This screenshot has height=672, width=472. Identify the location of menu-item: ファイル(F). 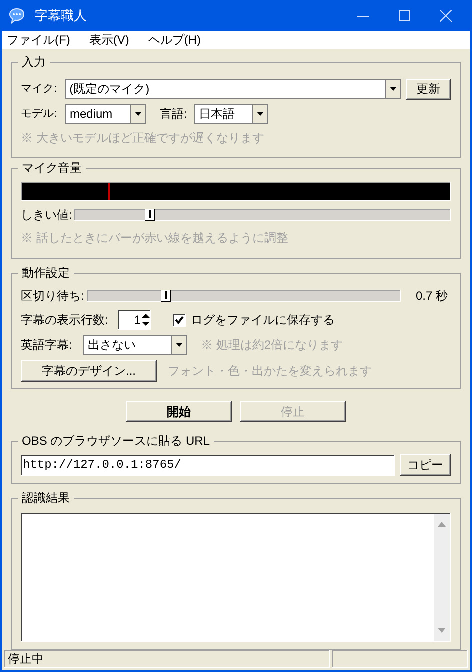
(39, 40).